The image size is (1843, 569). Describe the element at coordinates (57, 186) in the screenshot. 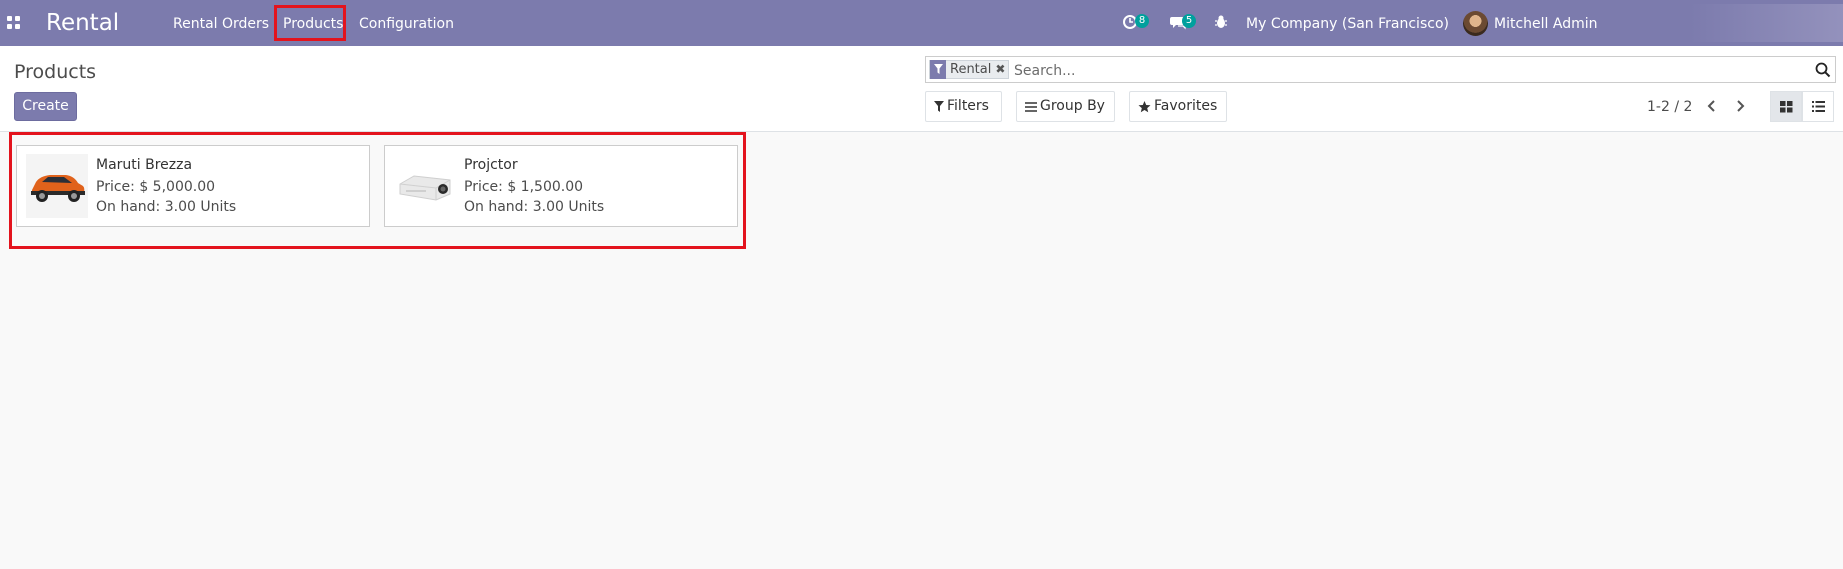

I see `car-image` at that location.